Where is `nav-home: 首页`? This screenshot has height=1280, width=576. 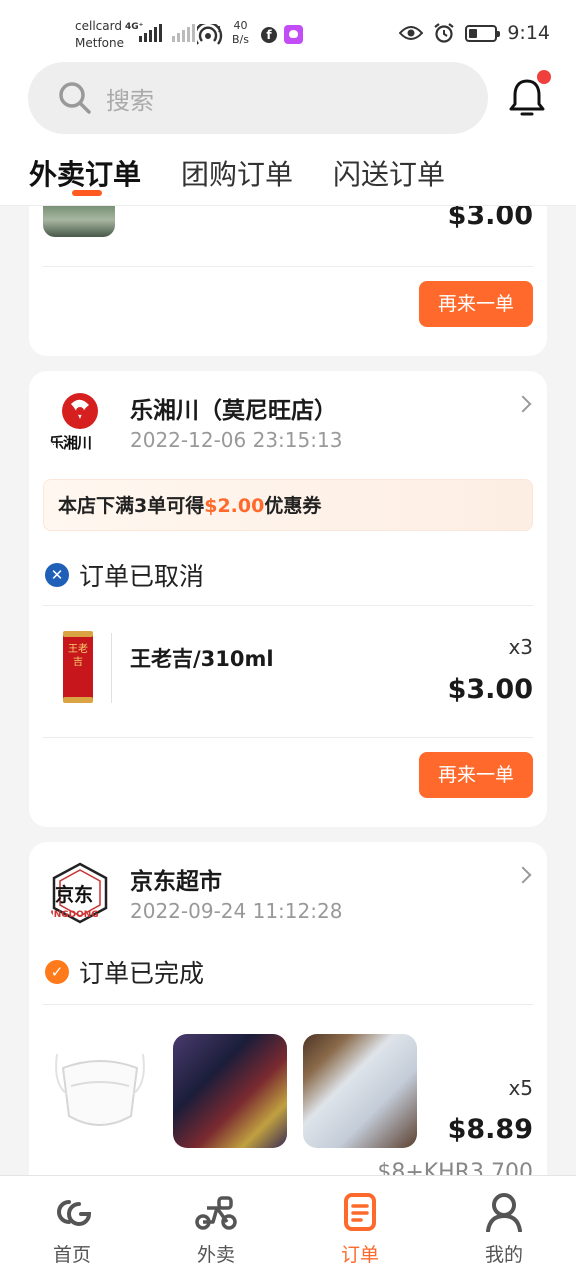 nav-home: 首页 is located at coordinates (72, 1229).